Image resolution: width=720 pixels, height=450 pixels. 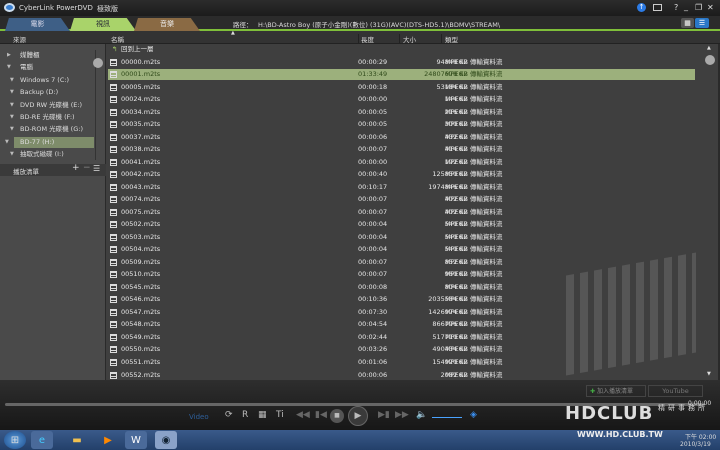 What do you see at coordinates (401, 174) in the screenshot?
I see `file-row: 00042.m2ts 00:00:40 125850 KB MPEG2 傳輸資料流` at bounding box center [401, 174].